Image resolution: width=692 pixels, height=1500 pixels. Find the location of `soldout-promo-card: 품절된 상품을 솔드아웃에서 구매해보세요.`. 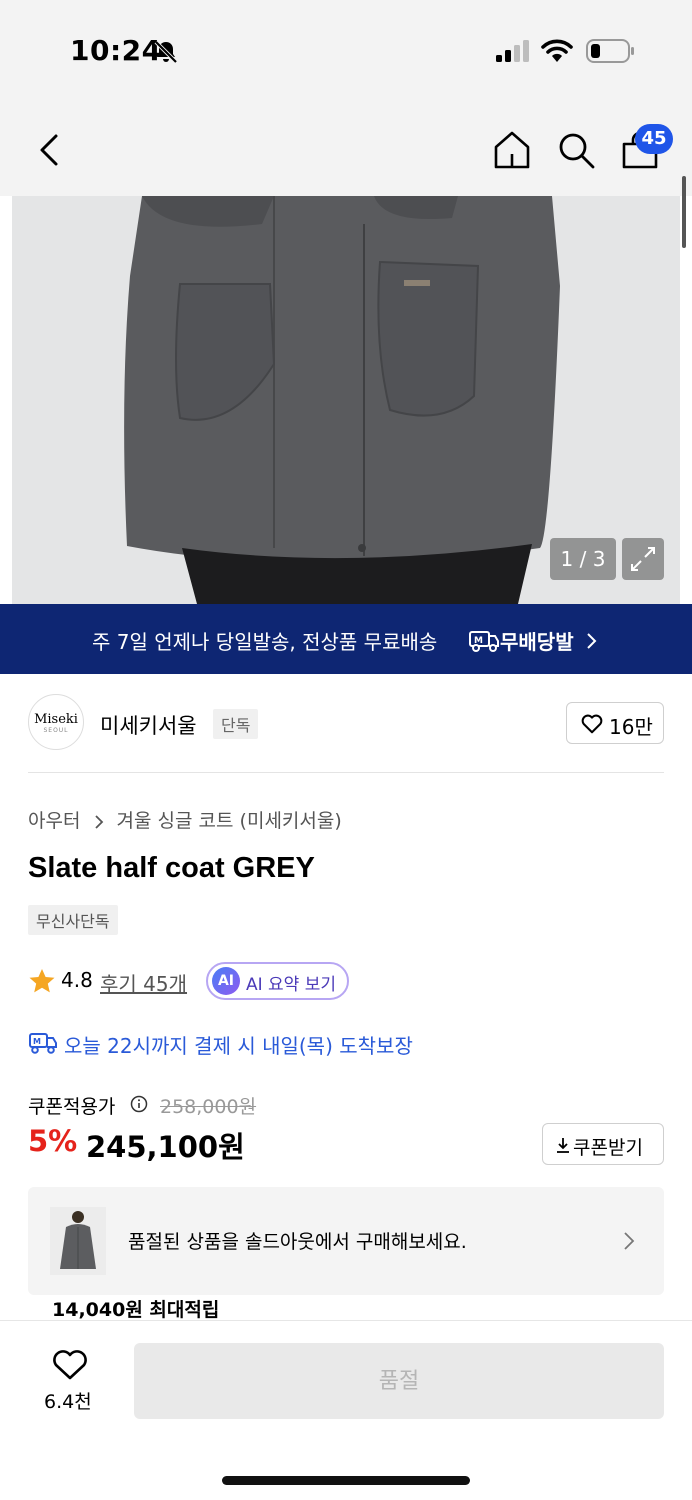

soldout-promo-card: 품절된 상품을 솔드아웃에서 구매해보세요. is located at coordinates (346, 1241).